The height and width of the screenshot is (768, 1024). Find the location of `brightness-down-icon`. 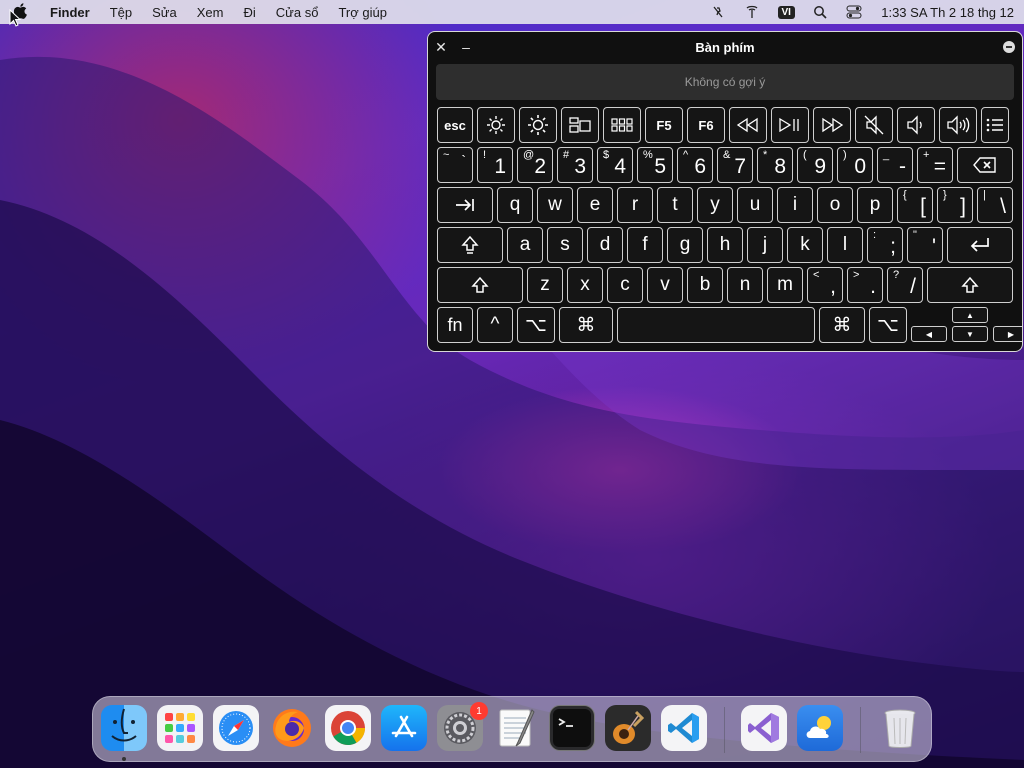

brightness-down-icon is located at coordinates (496, 125).